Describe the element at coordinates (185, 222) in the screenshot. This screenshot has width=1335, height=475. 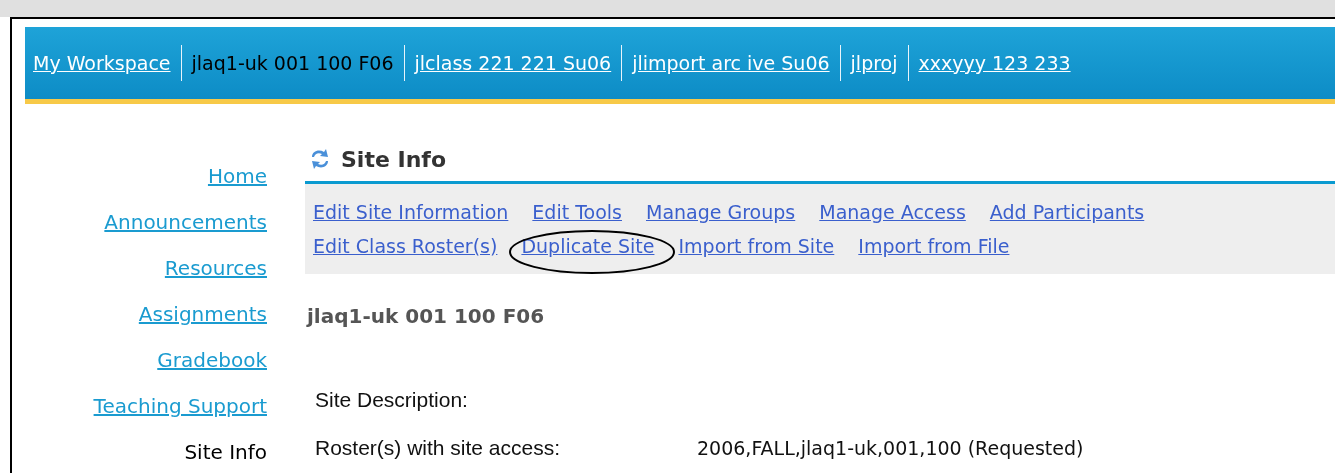
I see `sidebar-item: Announcements` at that location.